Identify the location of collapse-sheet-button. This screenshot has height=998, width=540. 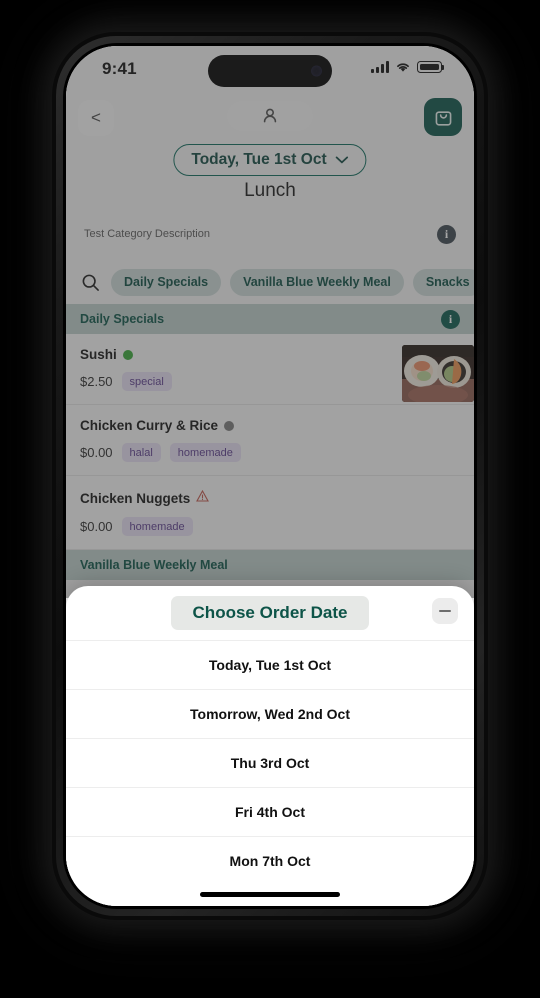
(445, 611).